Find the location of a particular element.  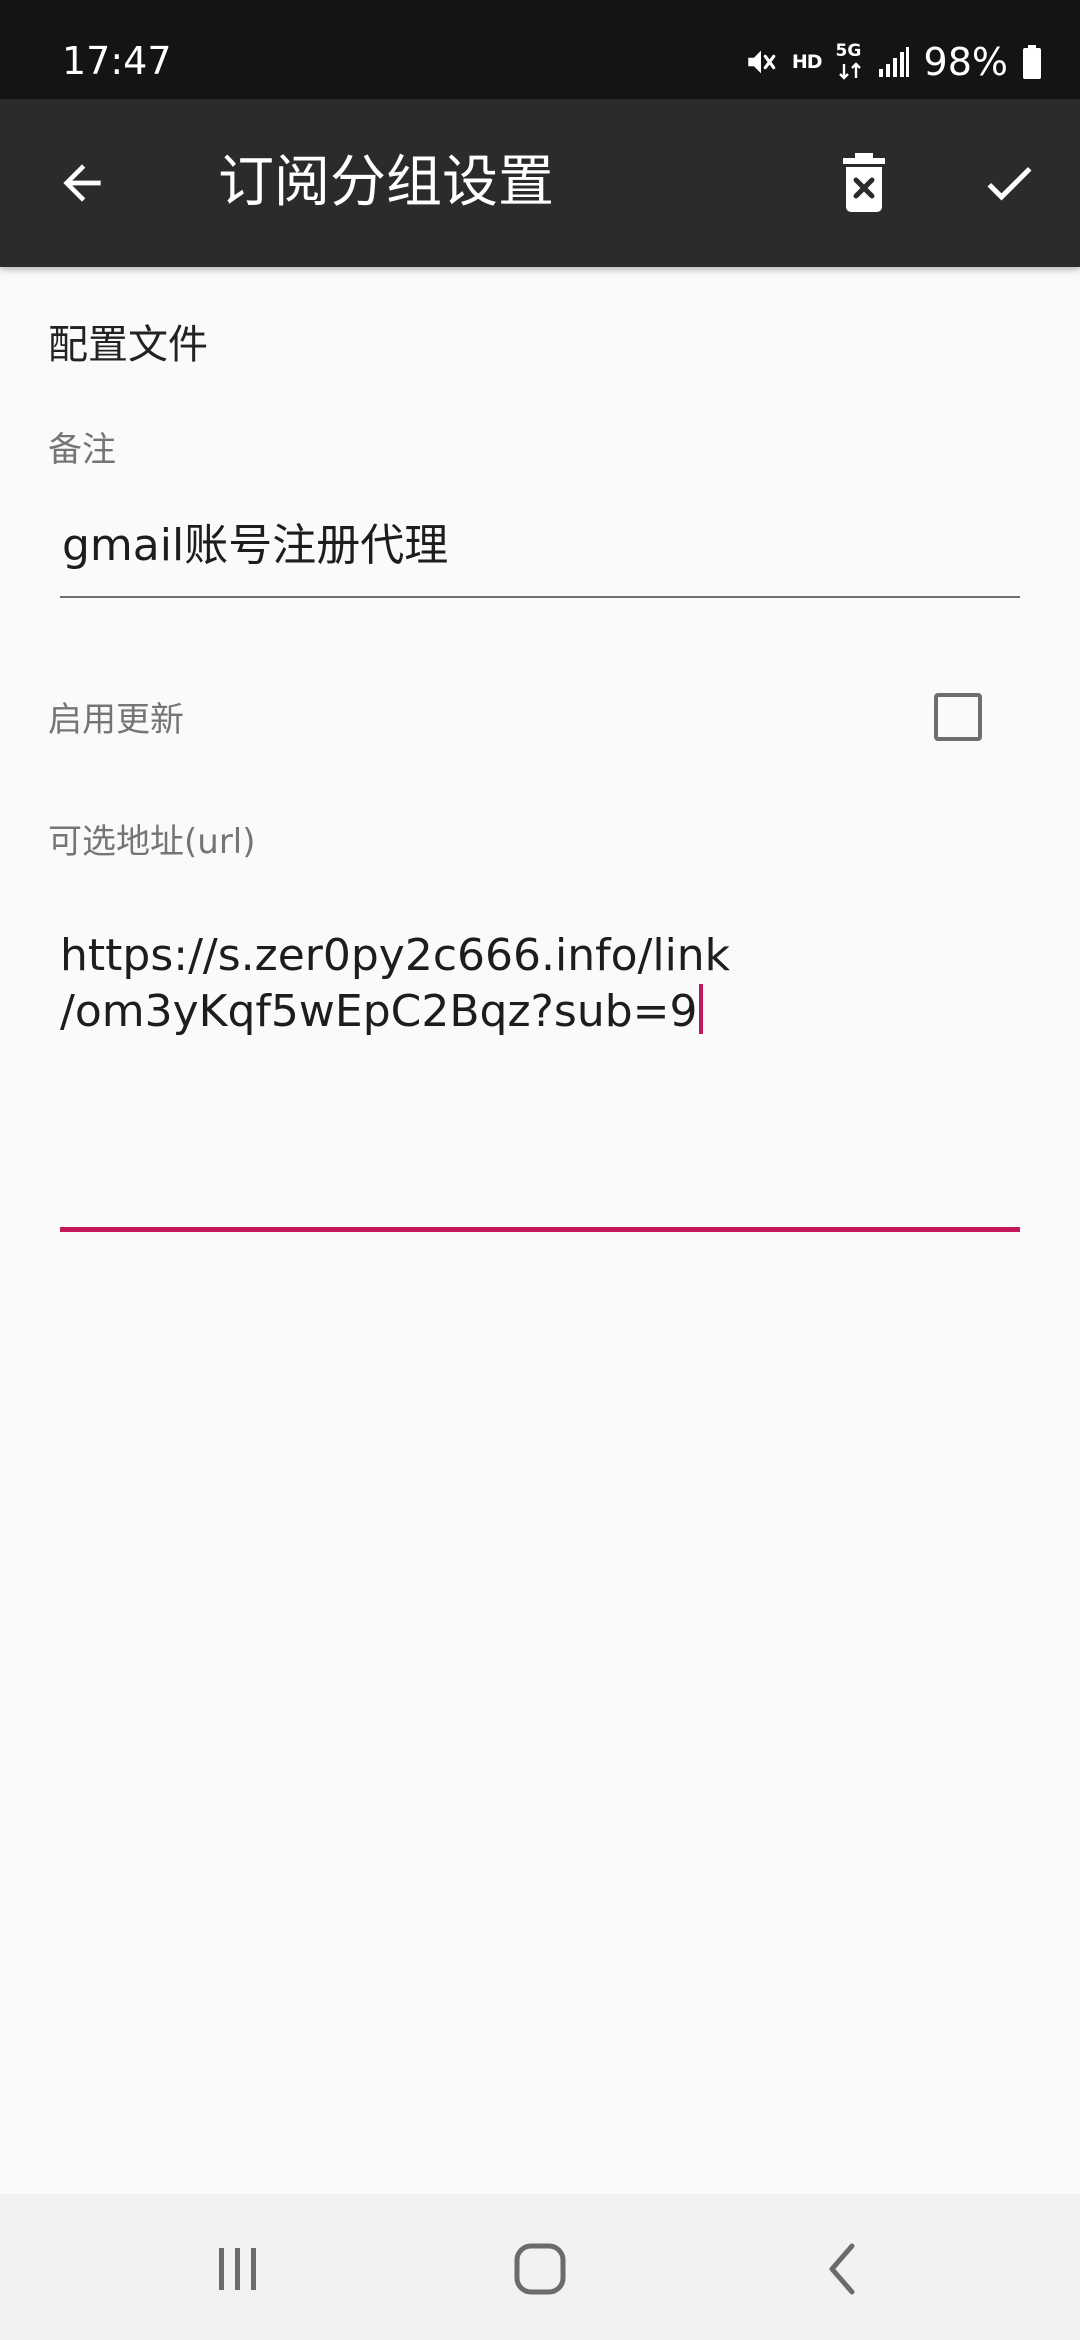

url-line-2-text: /om3yKqf5wEpC2Bqz?sub=9 is located at coordinates (379, 1011).